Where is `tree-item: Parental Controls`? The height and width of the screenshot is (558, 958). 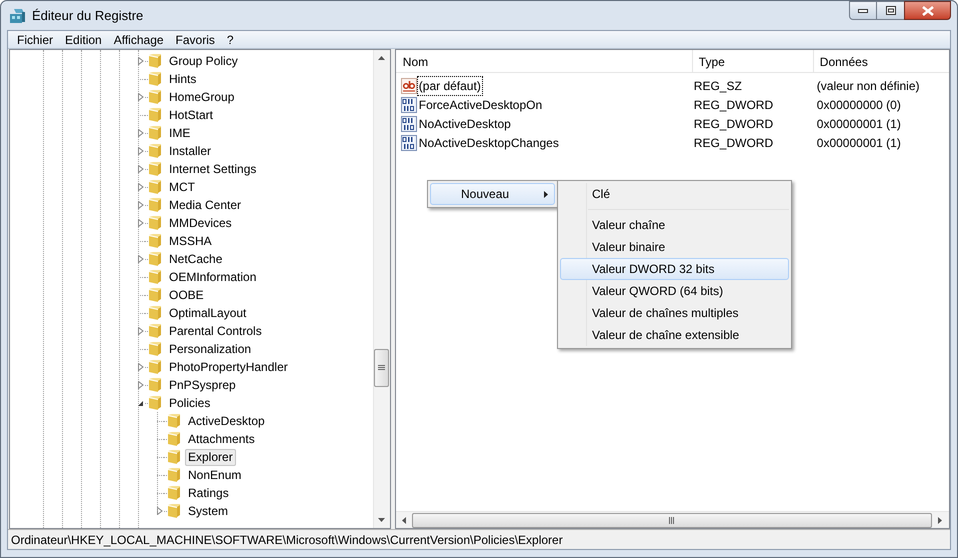
tree-item: Parental Controls is located at coordinates (215, 331).